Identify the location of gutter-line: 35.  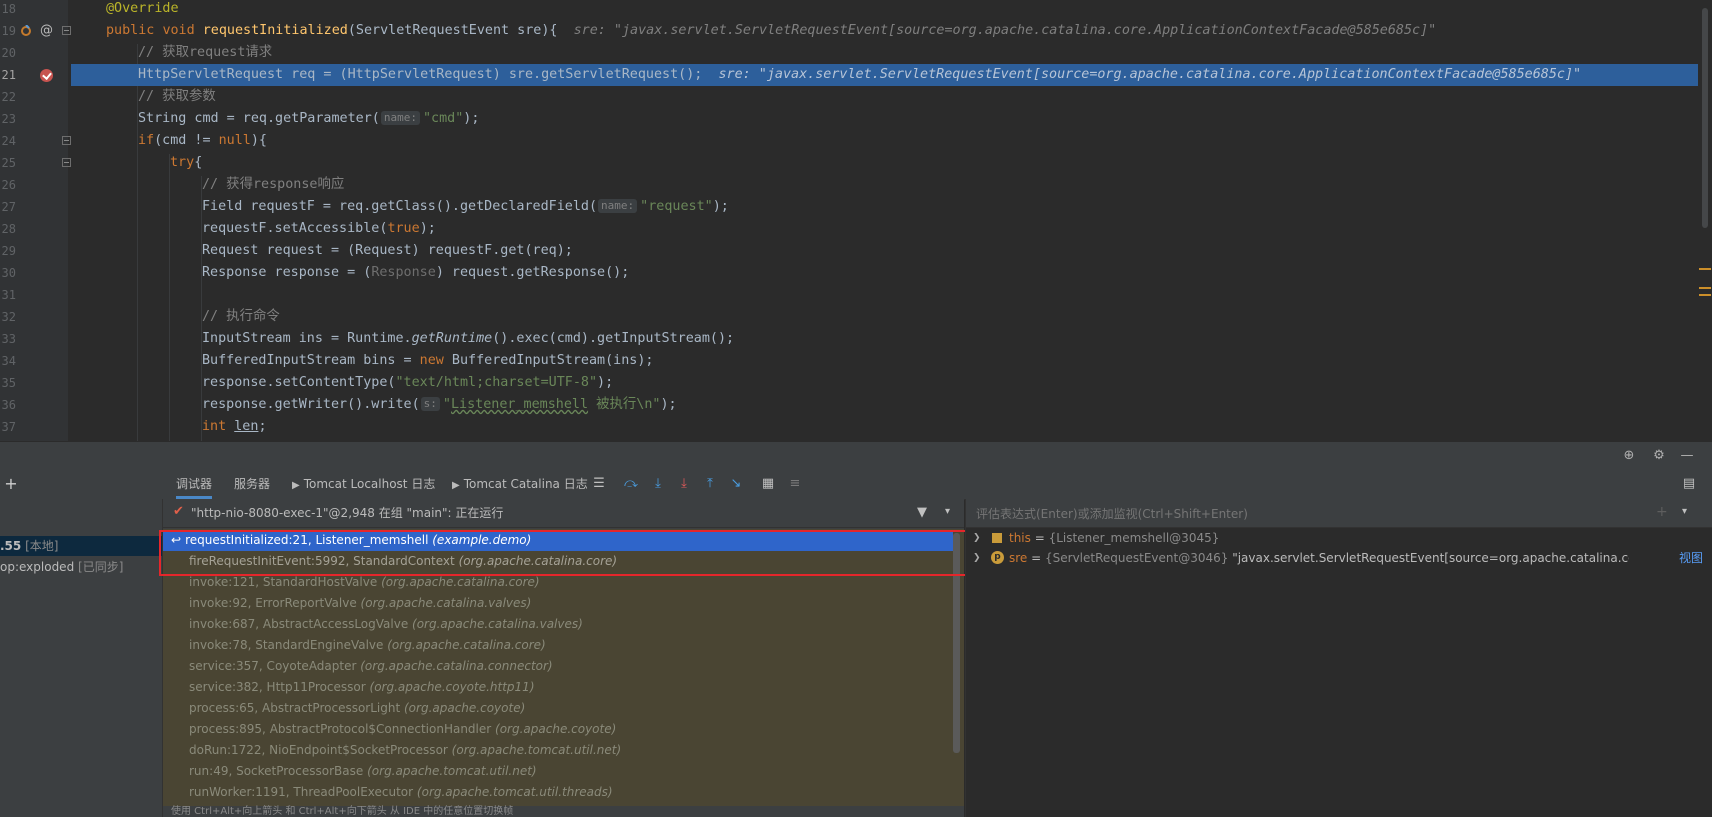
(34, 383).